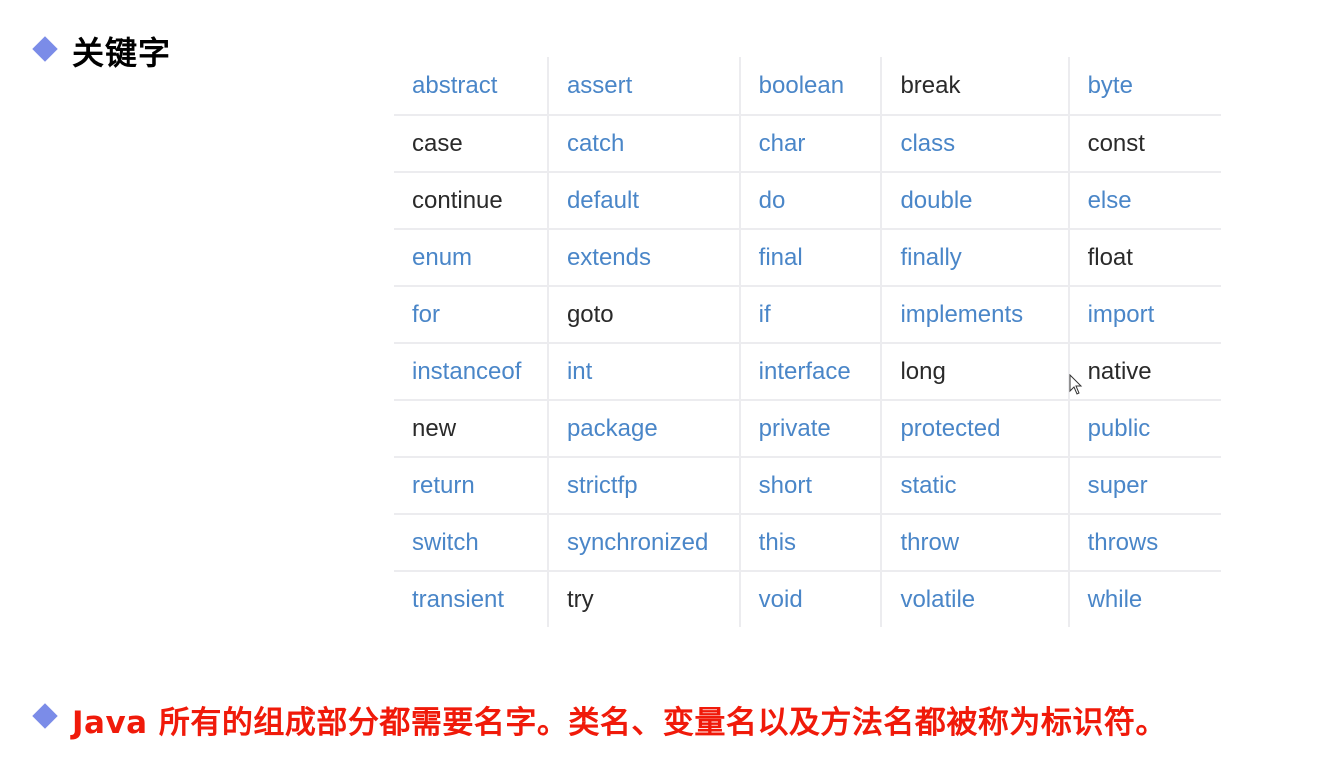 The height and width of the screenshot is (771, 1333). What do you see at coordinates (807, 543) in the screenshot?
I see `table-row: switch synchronized this throw throws` at bounding box center [807, 543].